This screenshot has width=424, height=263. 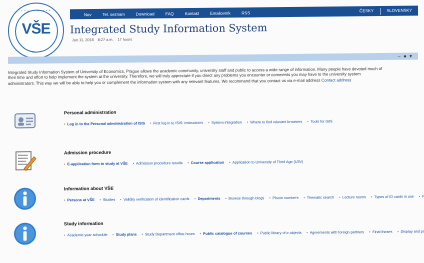 What do you see at coordinates (178, 123) in the screenshot?
I see `section-link: First log in to ISIS: instructions` at bounding box center [178, 123].